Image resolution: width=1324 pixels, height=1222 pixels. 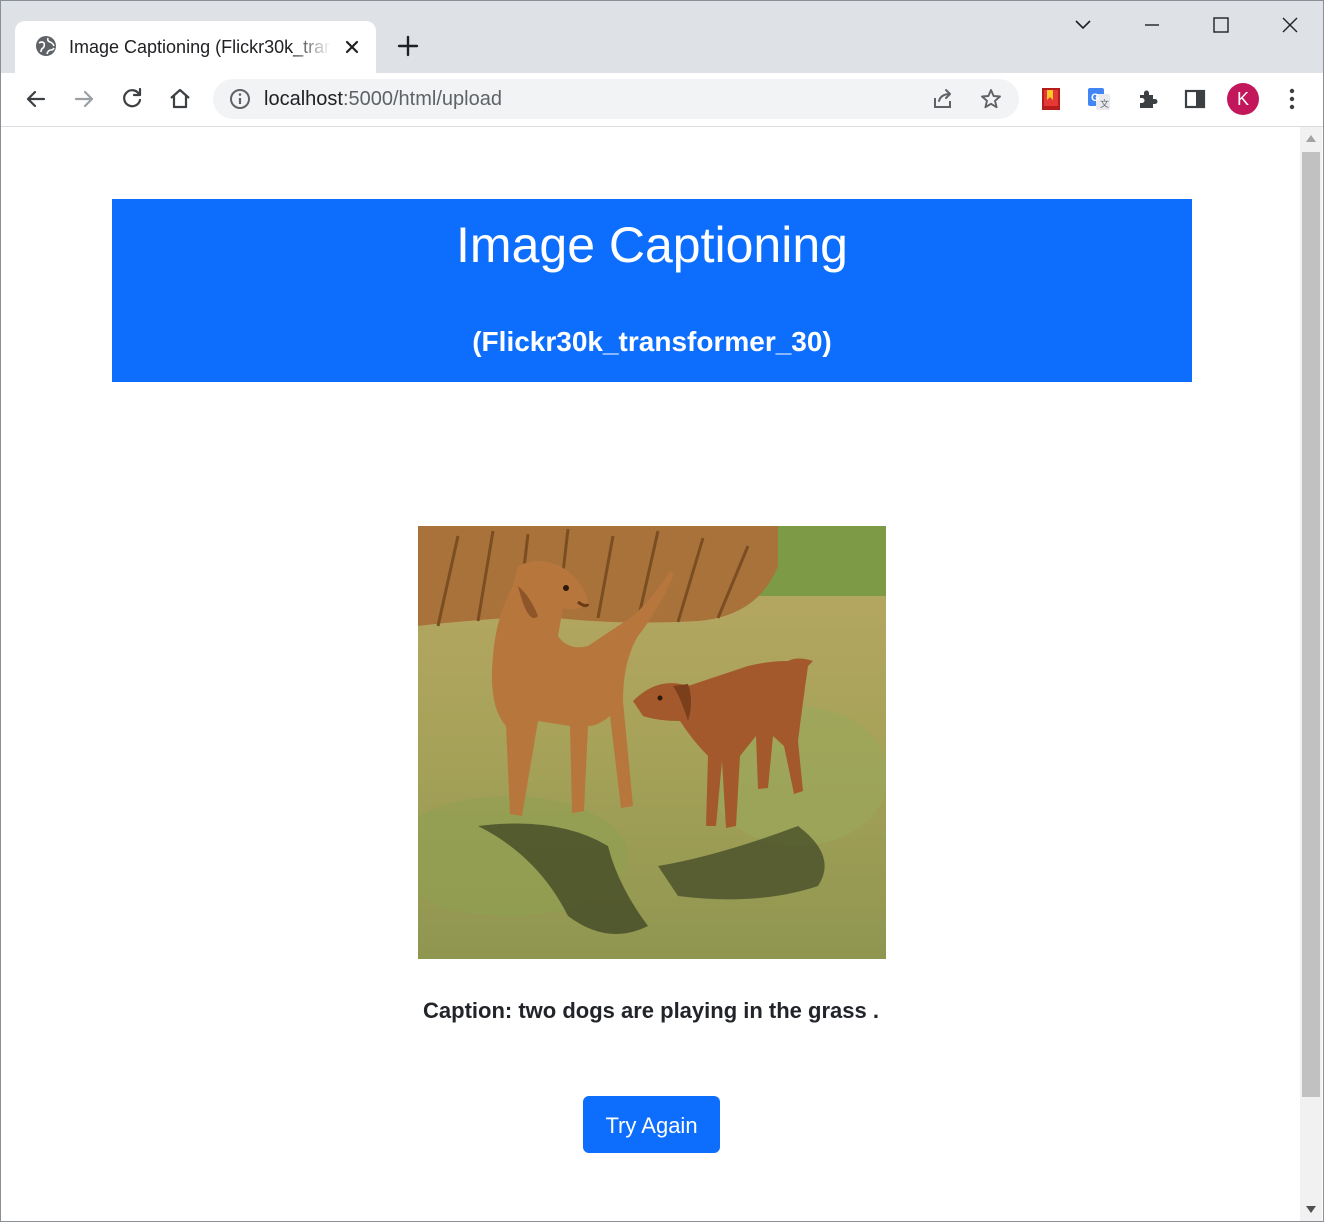 I want to click on kebab-menu-icon, so click(x=1292, y=99).